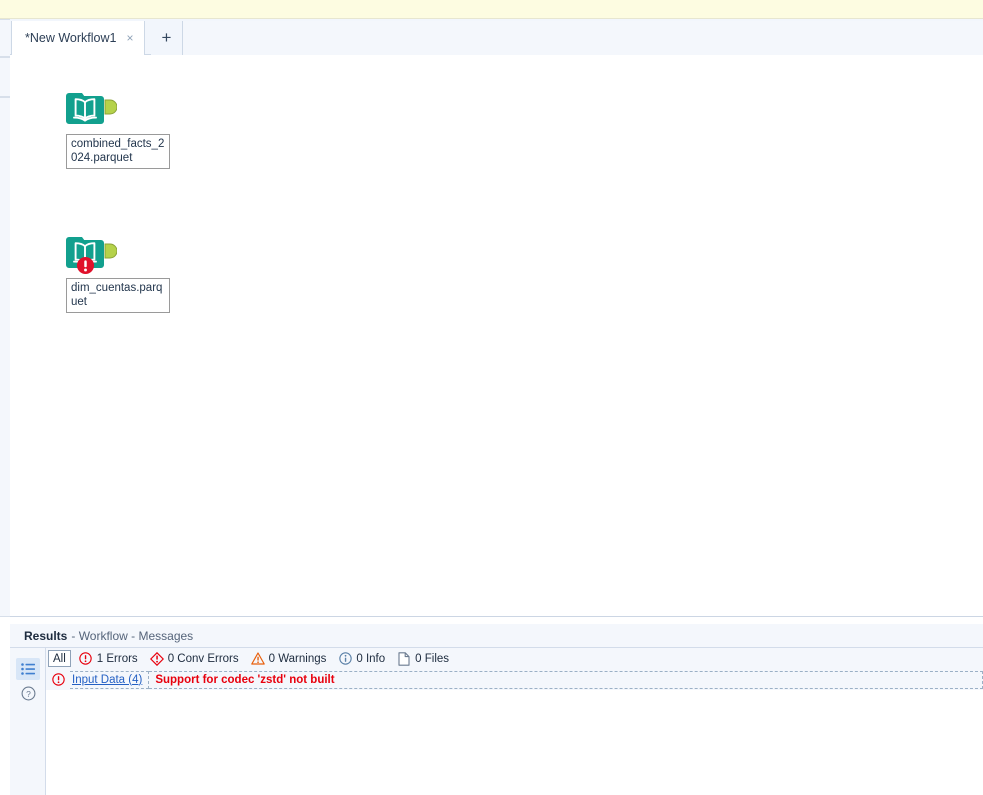  I want to click on message-tool-link: Input Data (4), so click(110, 679).